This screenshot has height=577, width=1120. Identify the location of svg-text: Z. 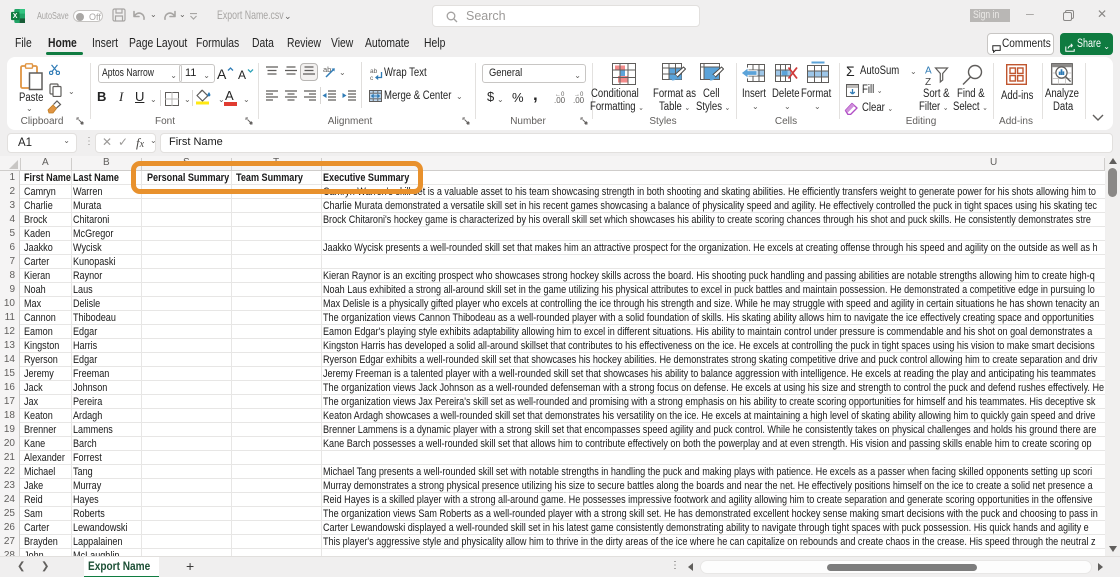
(928, 81).